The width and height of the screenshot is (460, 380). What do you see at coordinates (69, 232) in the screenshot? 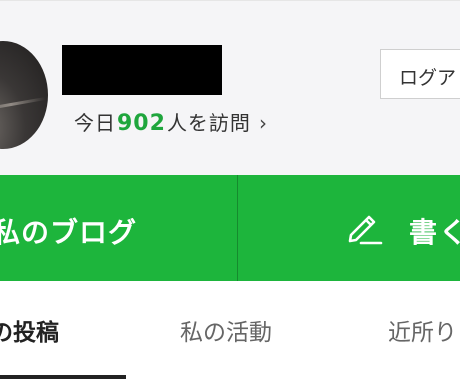
I see `my-blog-label: 私のブログ` at bounding box center [69, 232].